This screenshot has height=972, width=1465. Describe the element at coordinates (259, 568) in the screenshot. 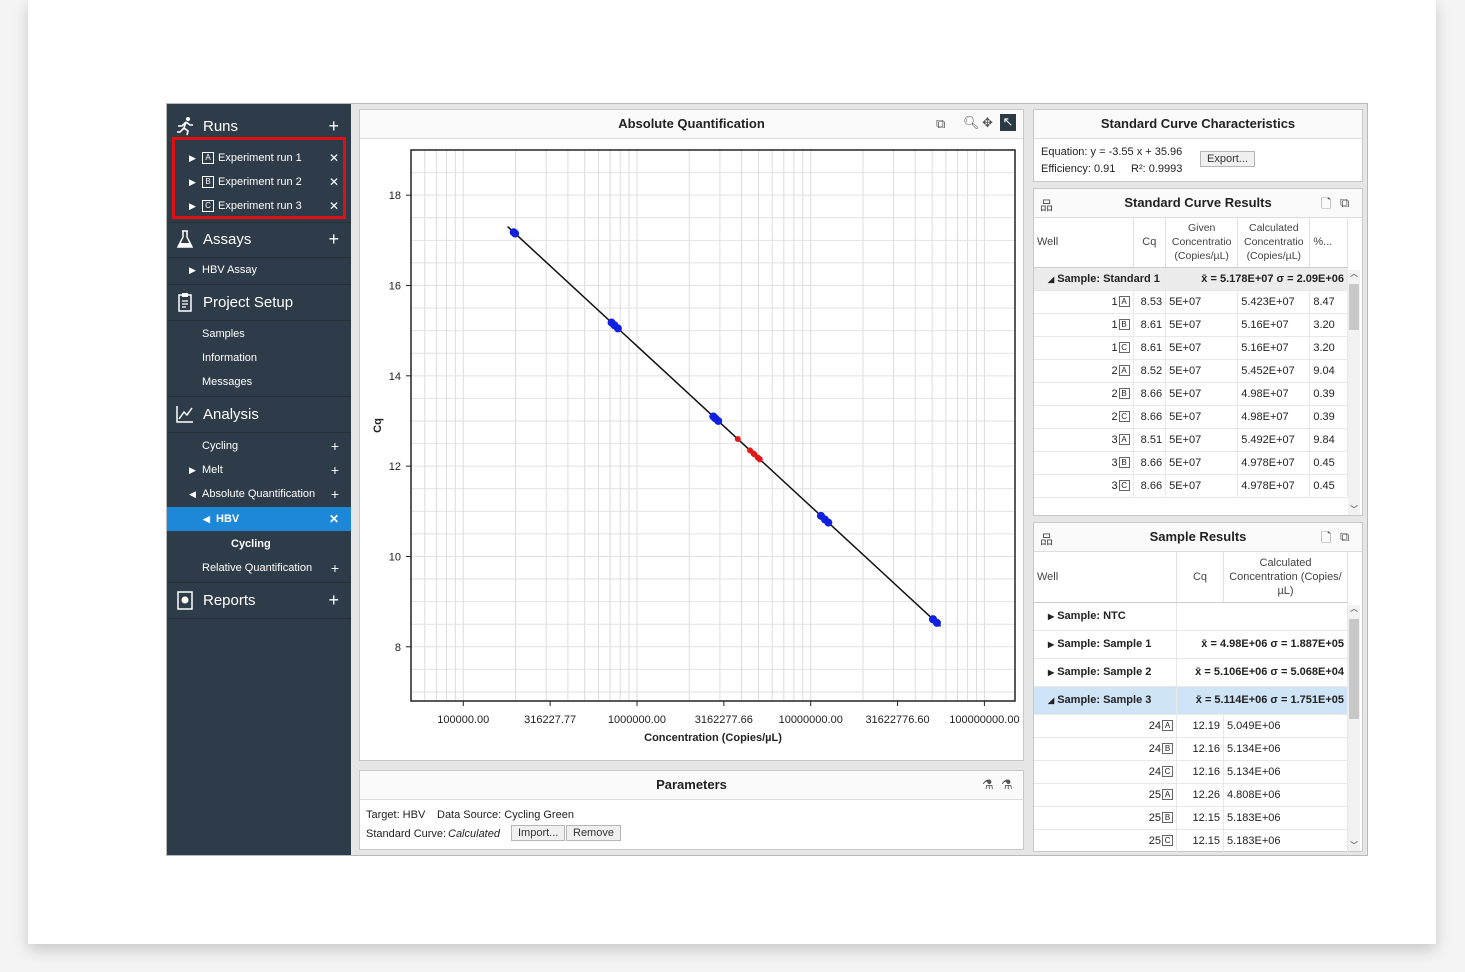

I see `sidebar-item-relative-quantification: Relative Quantification +` at that location.